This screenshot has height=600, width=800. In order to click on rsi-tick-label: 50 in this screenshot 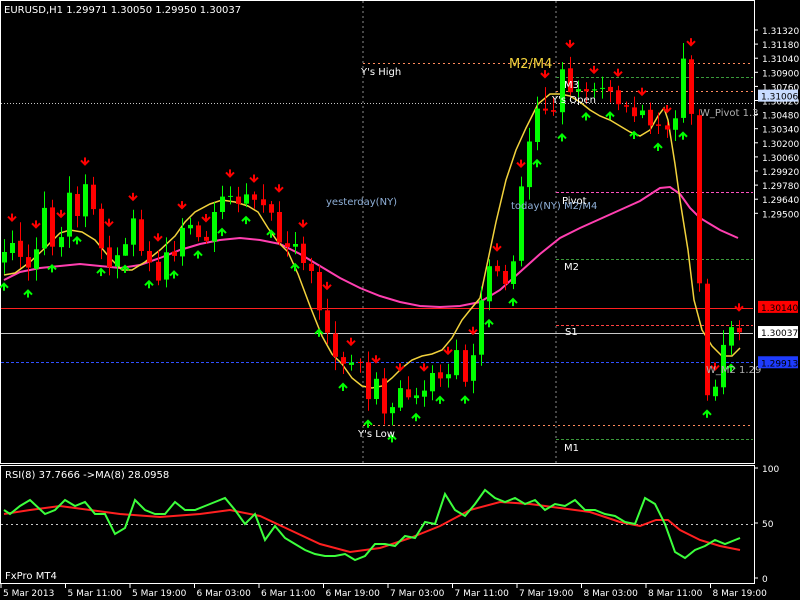, I will do `click(768, 525)`.